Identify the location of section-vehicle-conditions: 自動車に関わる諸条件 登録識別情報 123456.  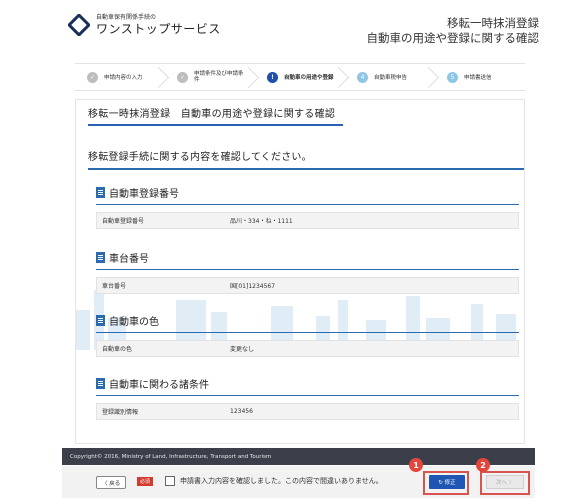
(307, 398).